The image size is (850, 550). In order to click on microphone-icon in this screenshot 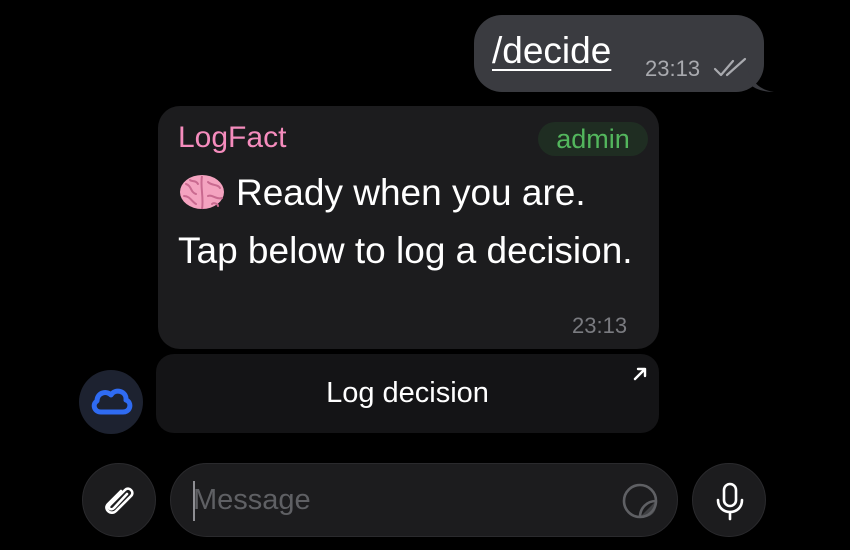, I will do `click(730, 501)`.